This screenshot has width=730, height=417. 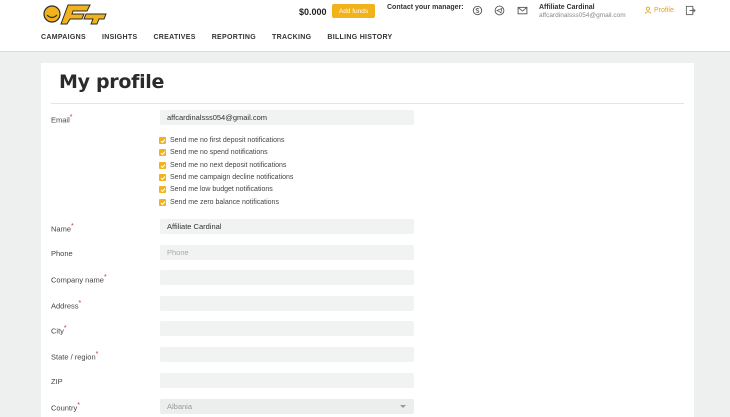 I want to click on phone-input, so click(x=287, y=252).